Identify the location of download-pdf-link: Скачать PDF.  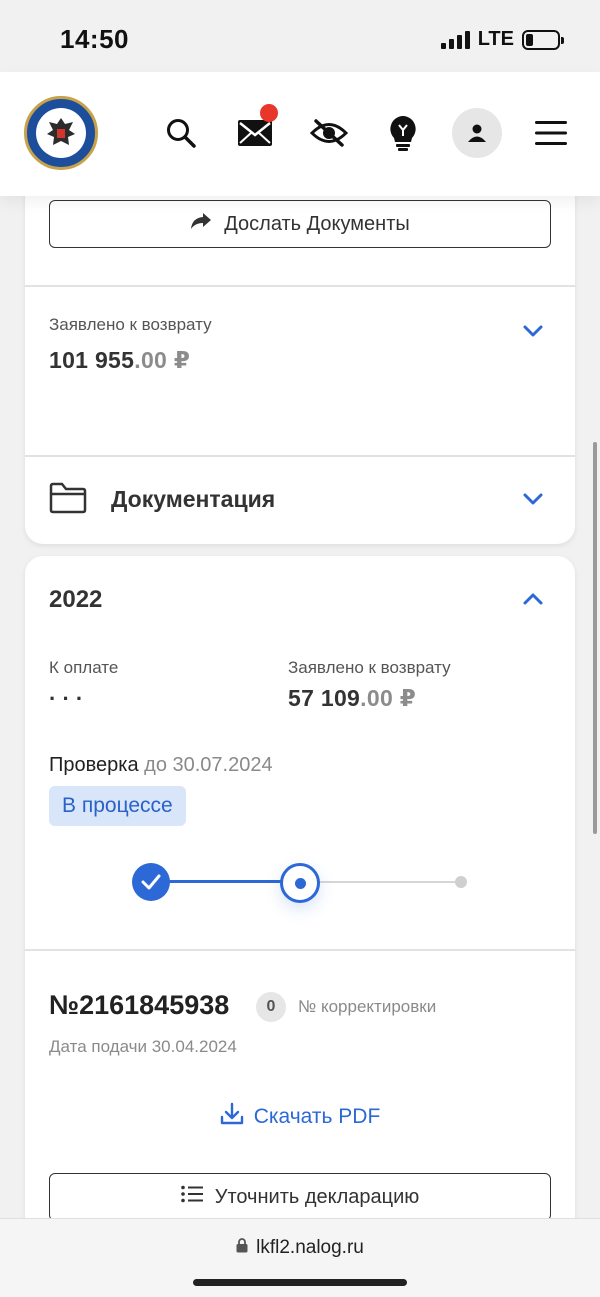
(300, 1117).